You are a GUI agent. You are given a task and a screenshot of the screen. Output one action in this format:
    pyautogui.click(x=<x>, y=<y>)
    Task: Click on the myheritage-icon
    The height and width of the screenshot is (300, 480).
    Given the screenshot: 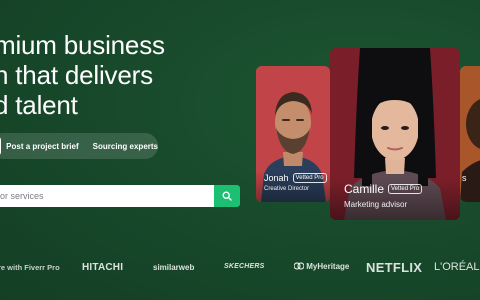 What is the action you would take?
    pyautogui.click(x=299, y=266)
    